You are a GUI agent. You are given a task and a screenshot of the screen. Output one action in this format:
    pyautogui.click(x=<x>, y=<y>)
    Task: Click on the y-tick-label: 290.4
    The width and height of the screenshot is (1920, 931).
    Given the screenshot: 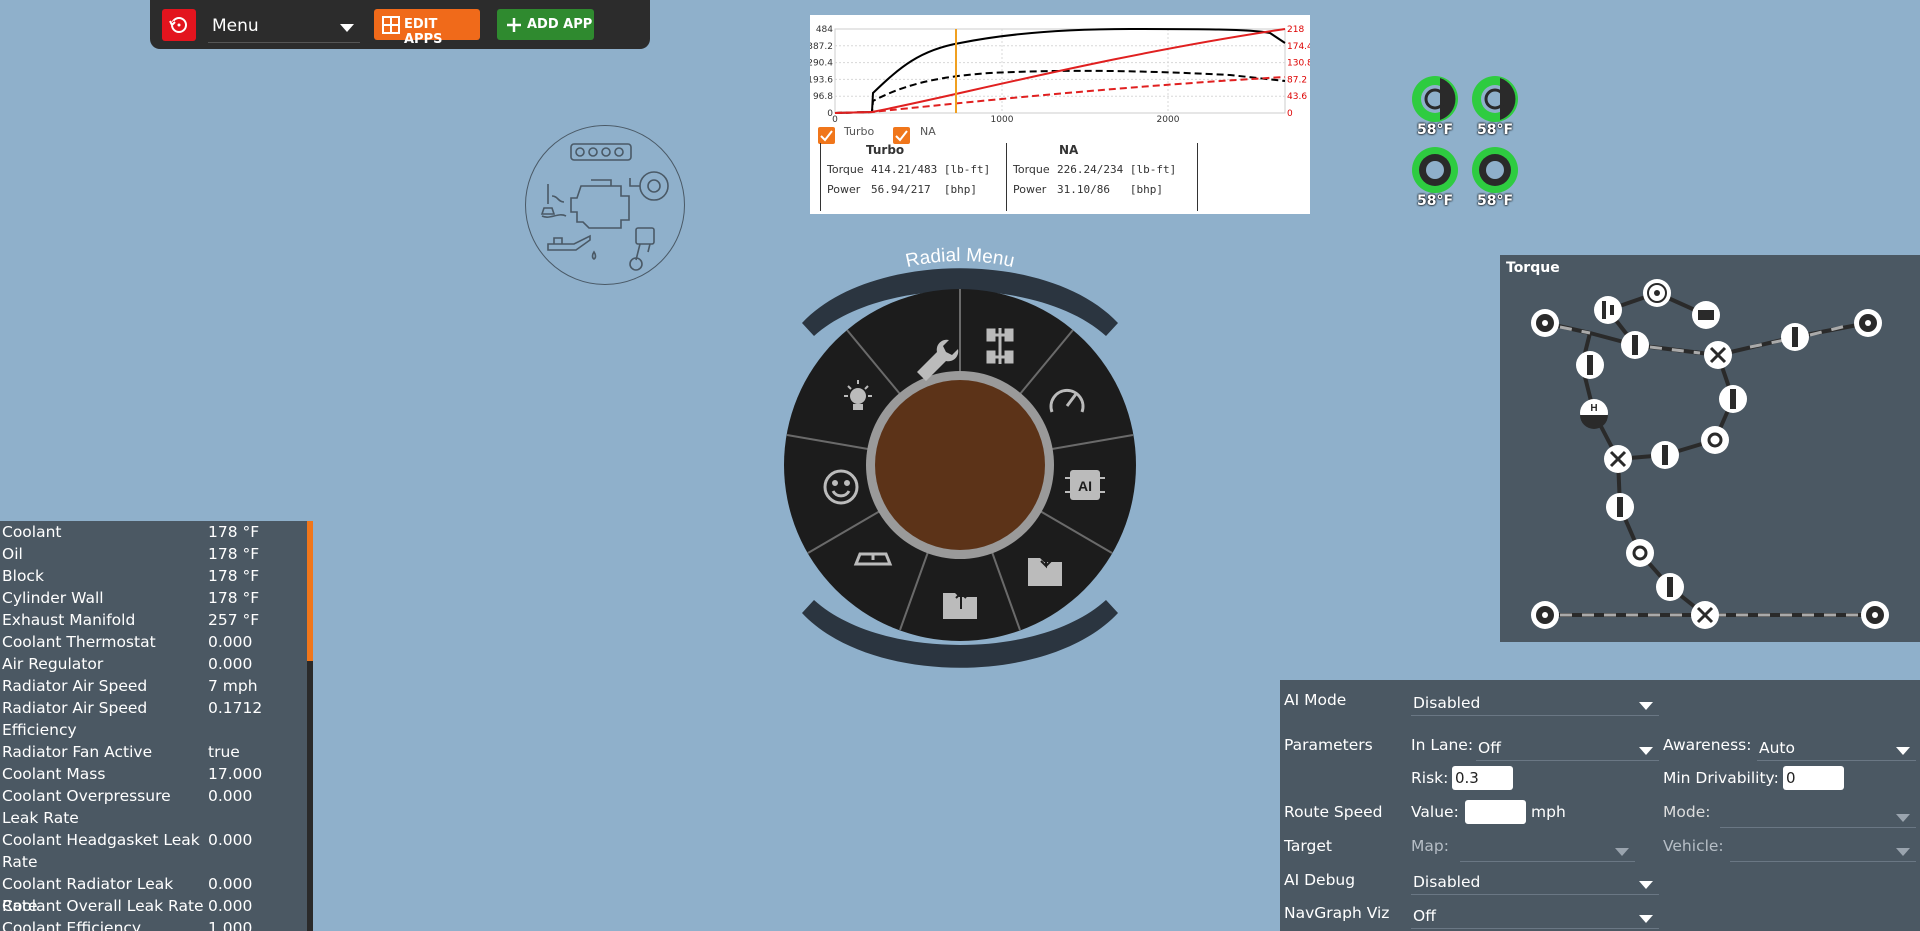 What is the action you would take?
    pyautogui.click(x=821, y=64)
    